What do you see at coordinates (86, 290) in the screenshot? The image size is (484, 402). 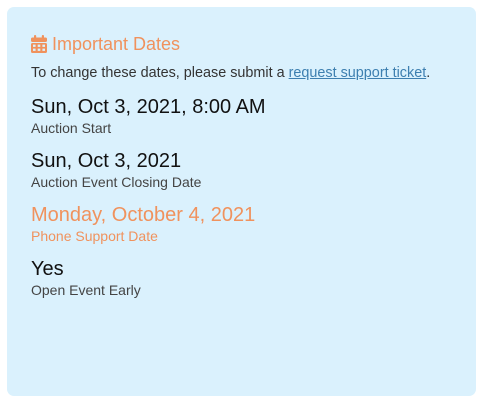 I see `date-label: Open Event Early` at bounding box center [86, 290].